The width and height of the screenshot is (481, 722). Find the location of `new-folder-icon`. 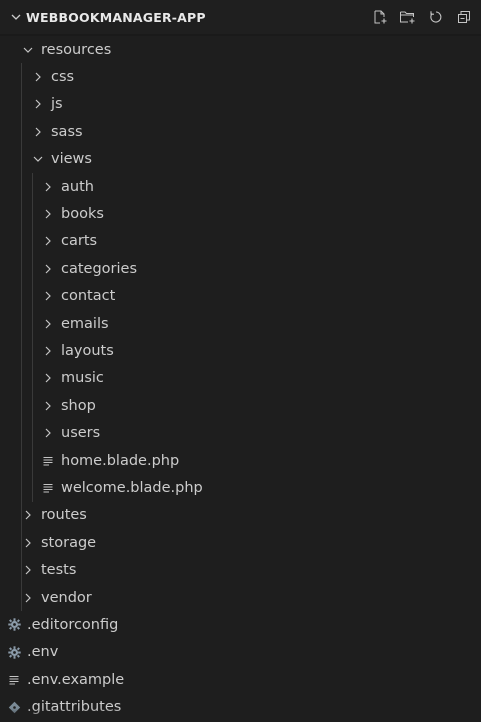

new-folder-icon is located at coordinates (408, 17).